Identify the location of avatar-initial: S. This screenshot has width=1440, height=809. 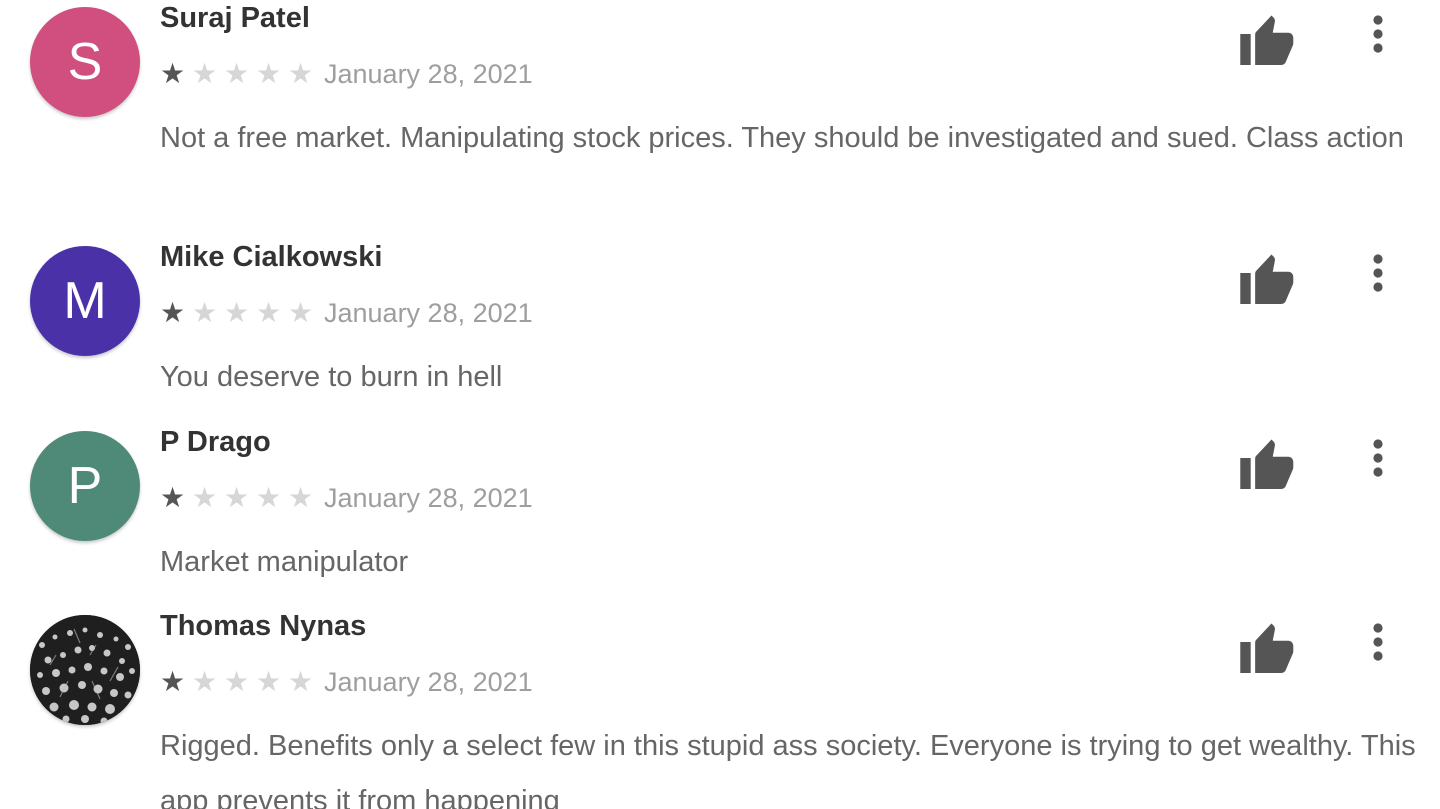
(85, 62).